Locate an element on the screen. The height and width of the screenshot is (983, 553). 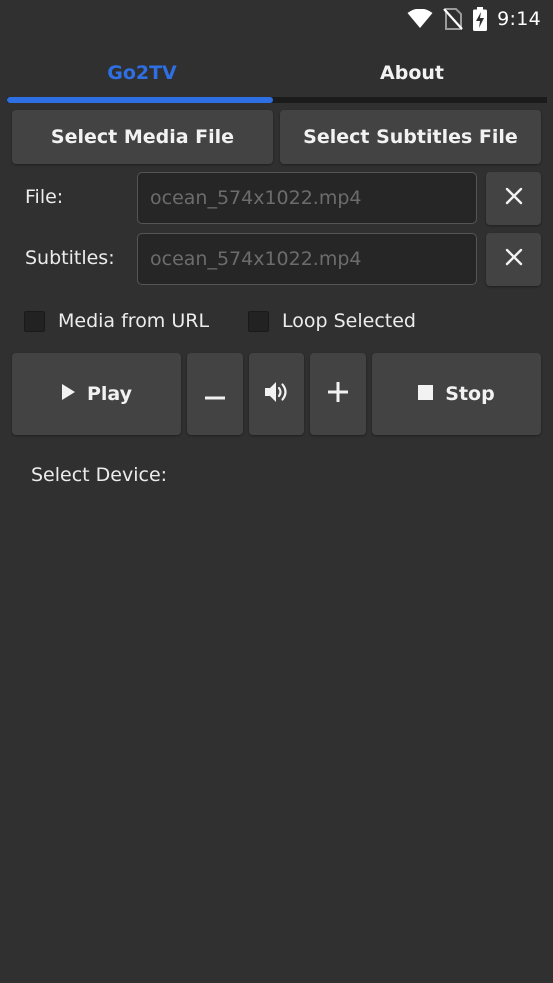
tab-bar: Go2TV About is located at coordinates (277, 76).